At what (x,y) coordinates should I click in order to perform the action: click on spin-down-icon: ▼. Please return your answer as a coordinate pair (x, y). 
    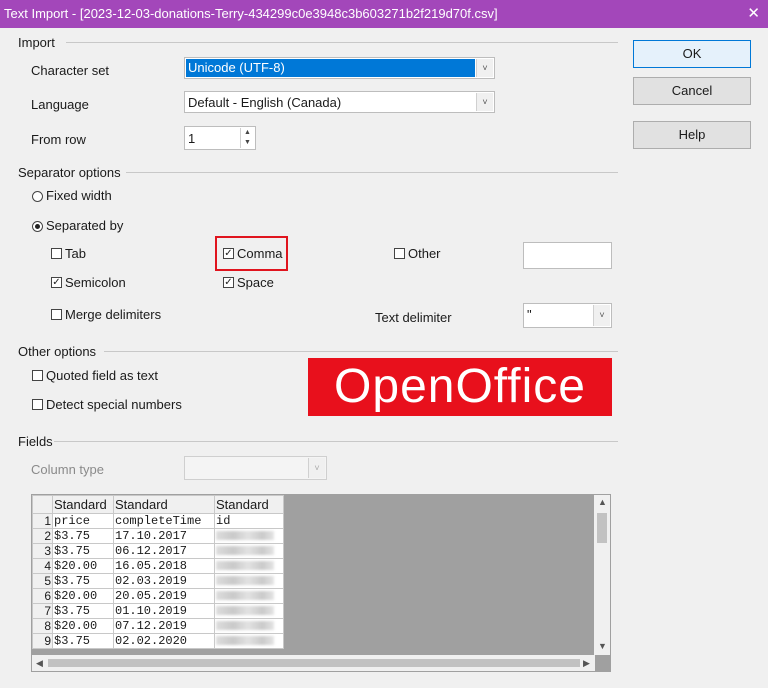
    Looking at the image, I should click on (247, 143).